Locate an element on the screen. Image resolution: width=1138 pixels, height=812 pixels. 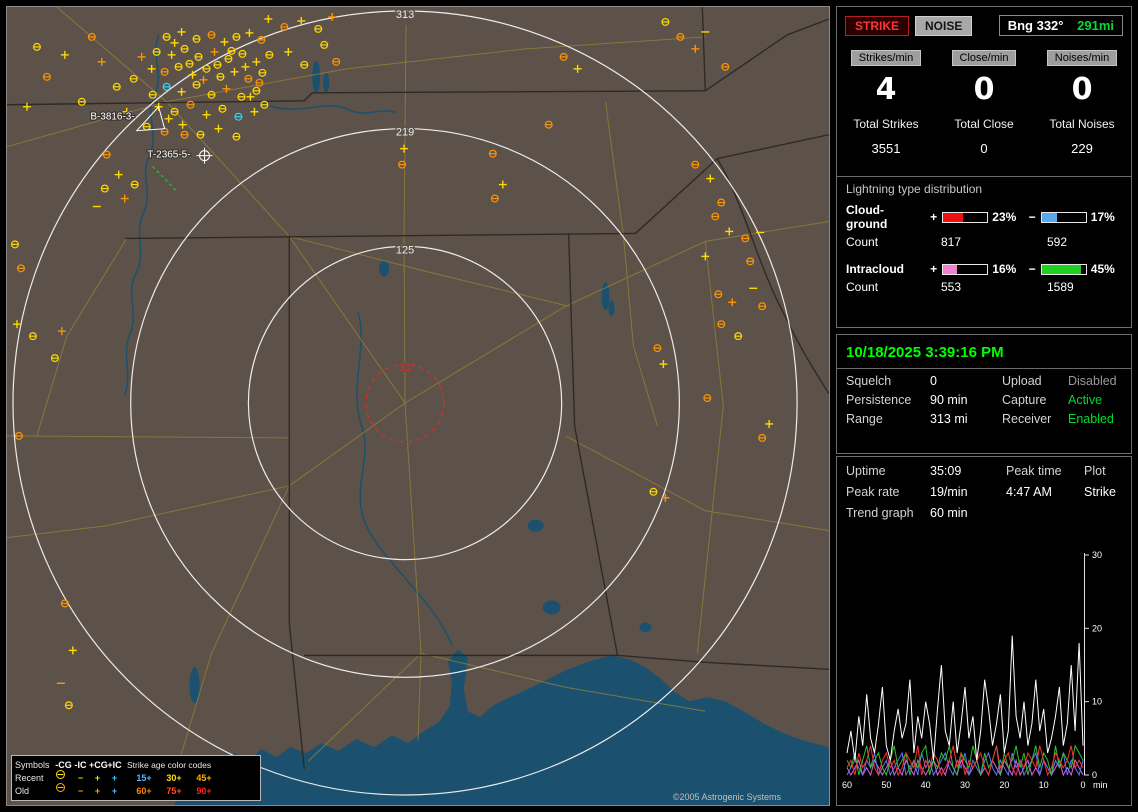
total-close-value: 0 is located at coordinates (984, 148).